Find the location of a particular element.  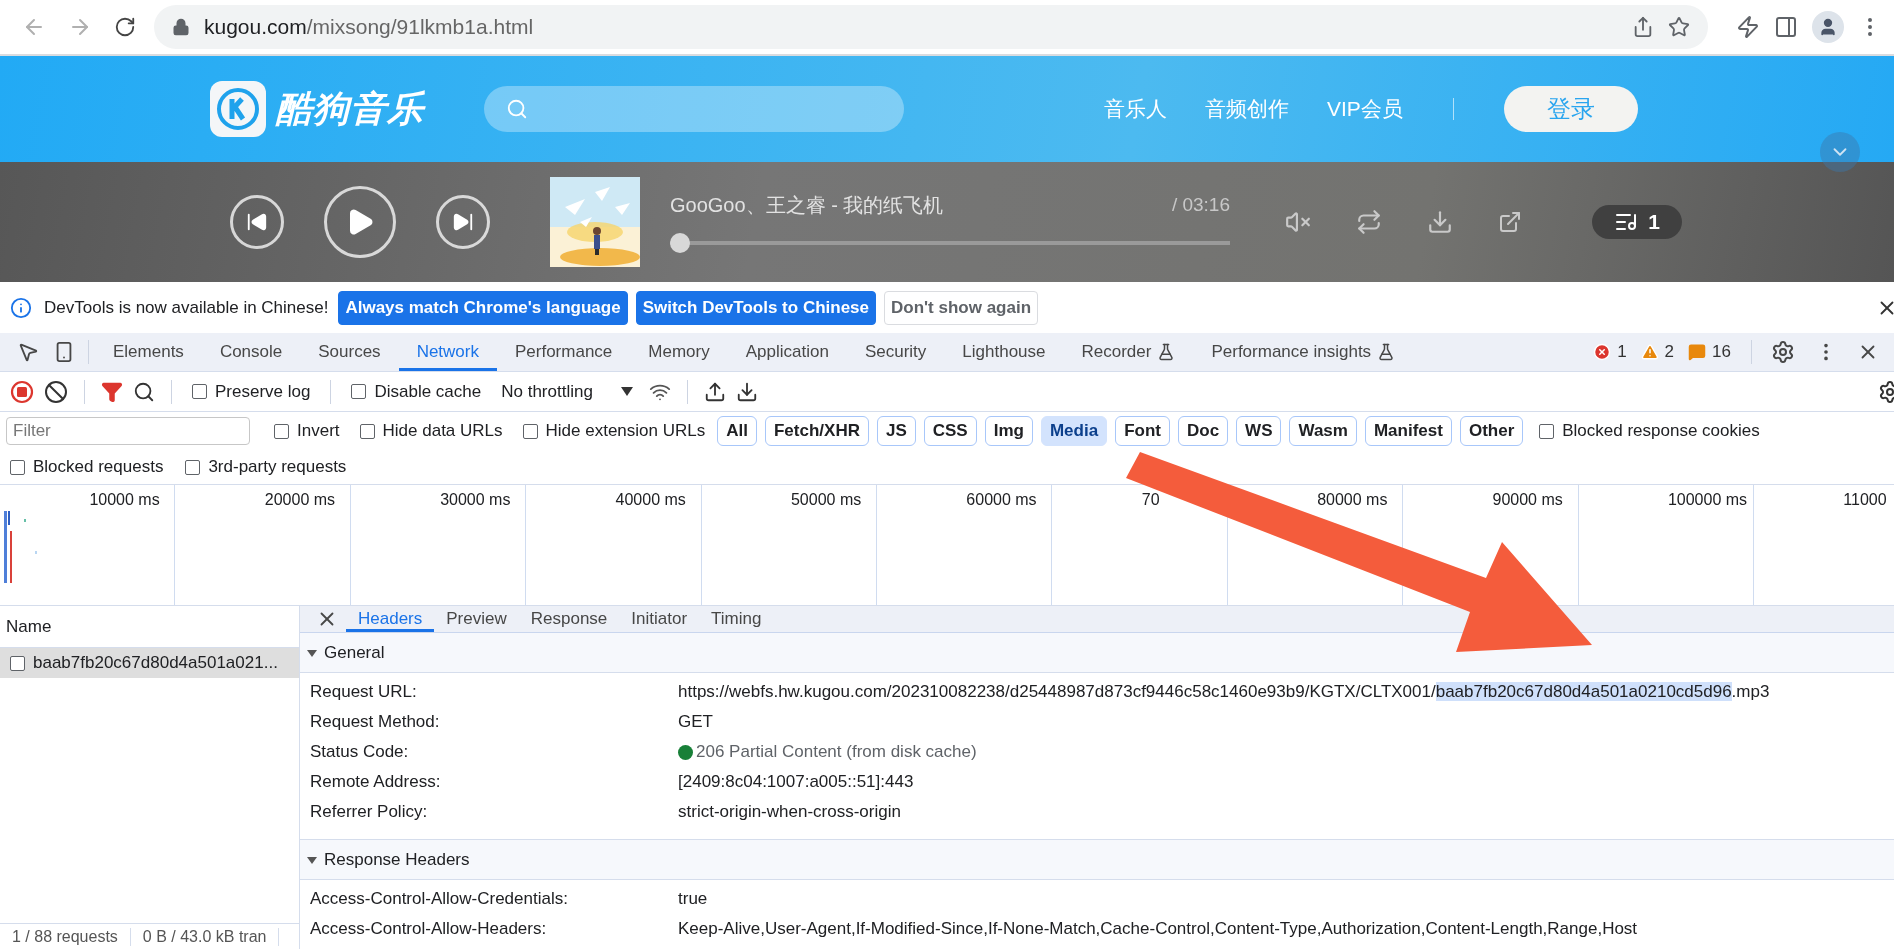

url-text: kugou.com/mixsong/91lkmb1a.html is located at coordinates (369, 27).